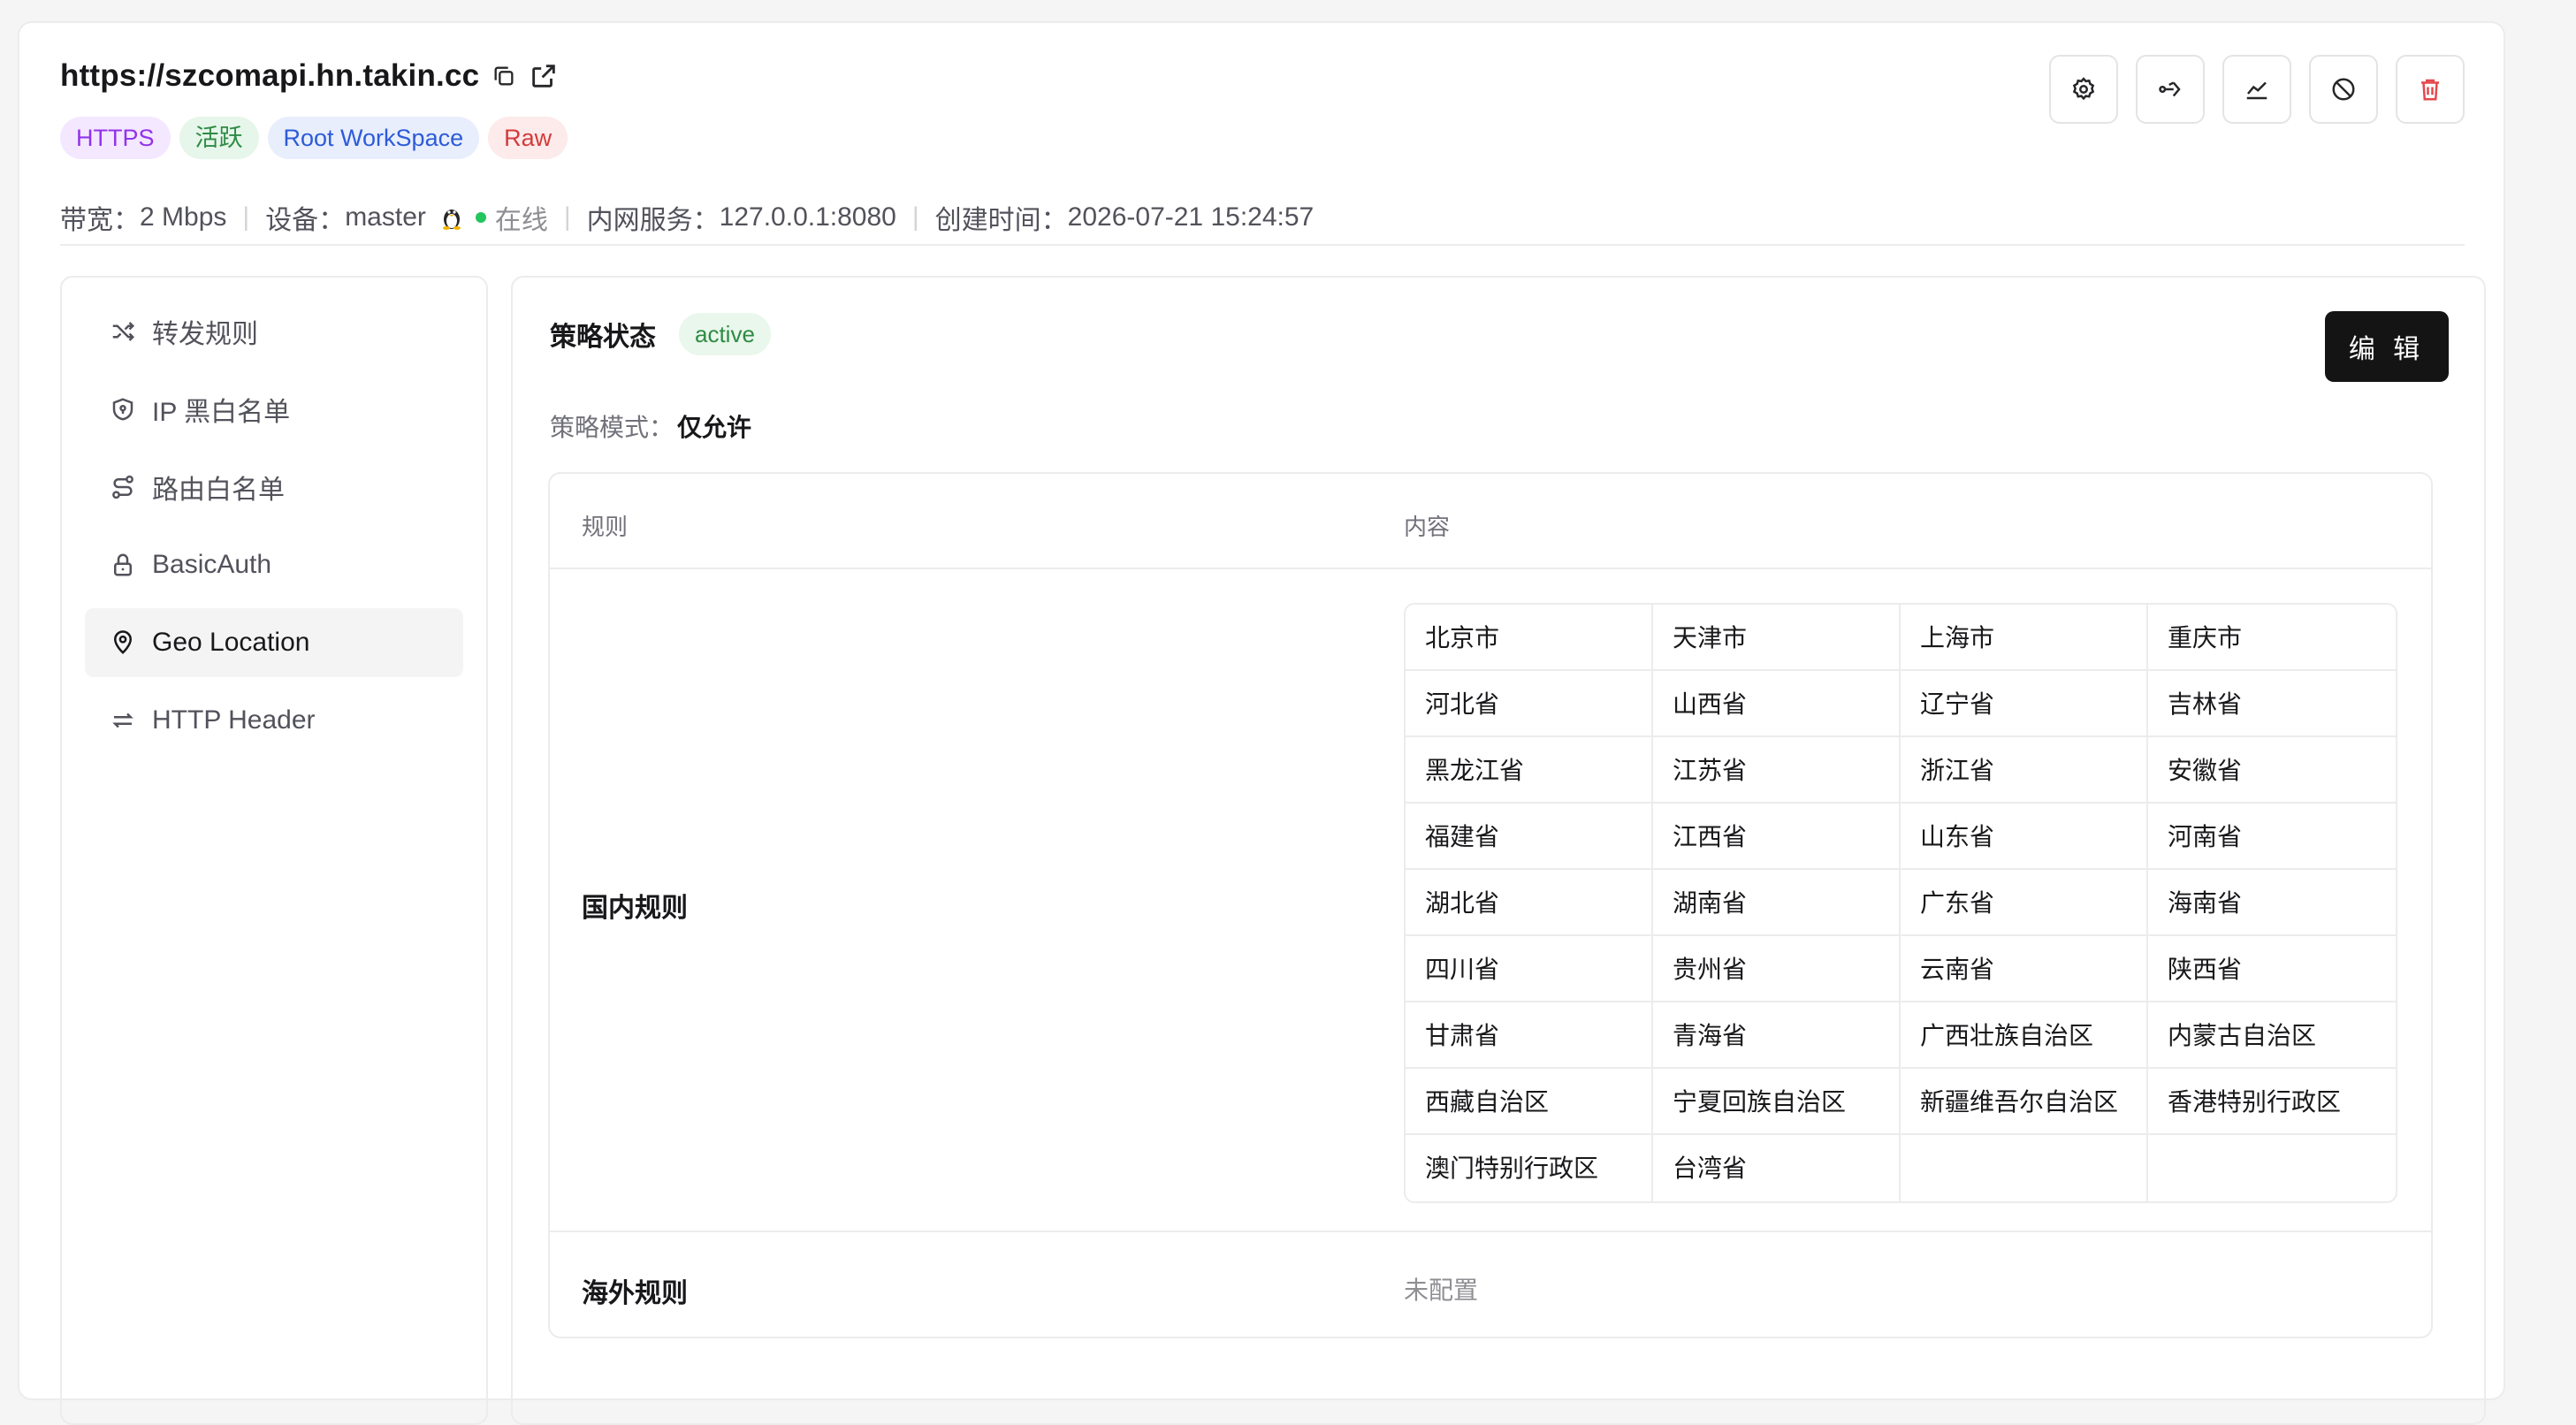  What do you see at coordinates (807, 217) in the screenshot?
I see `service-value: 127.0.0.1:8080` at bounding box center [807, 217].